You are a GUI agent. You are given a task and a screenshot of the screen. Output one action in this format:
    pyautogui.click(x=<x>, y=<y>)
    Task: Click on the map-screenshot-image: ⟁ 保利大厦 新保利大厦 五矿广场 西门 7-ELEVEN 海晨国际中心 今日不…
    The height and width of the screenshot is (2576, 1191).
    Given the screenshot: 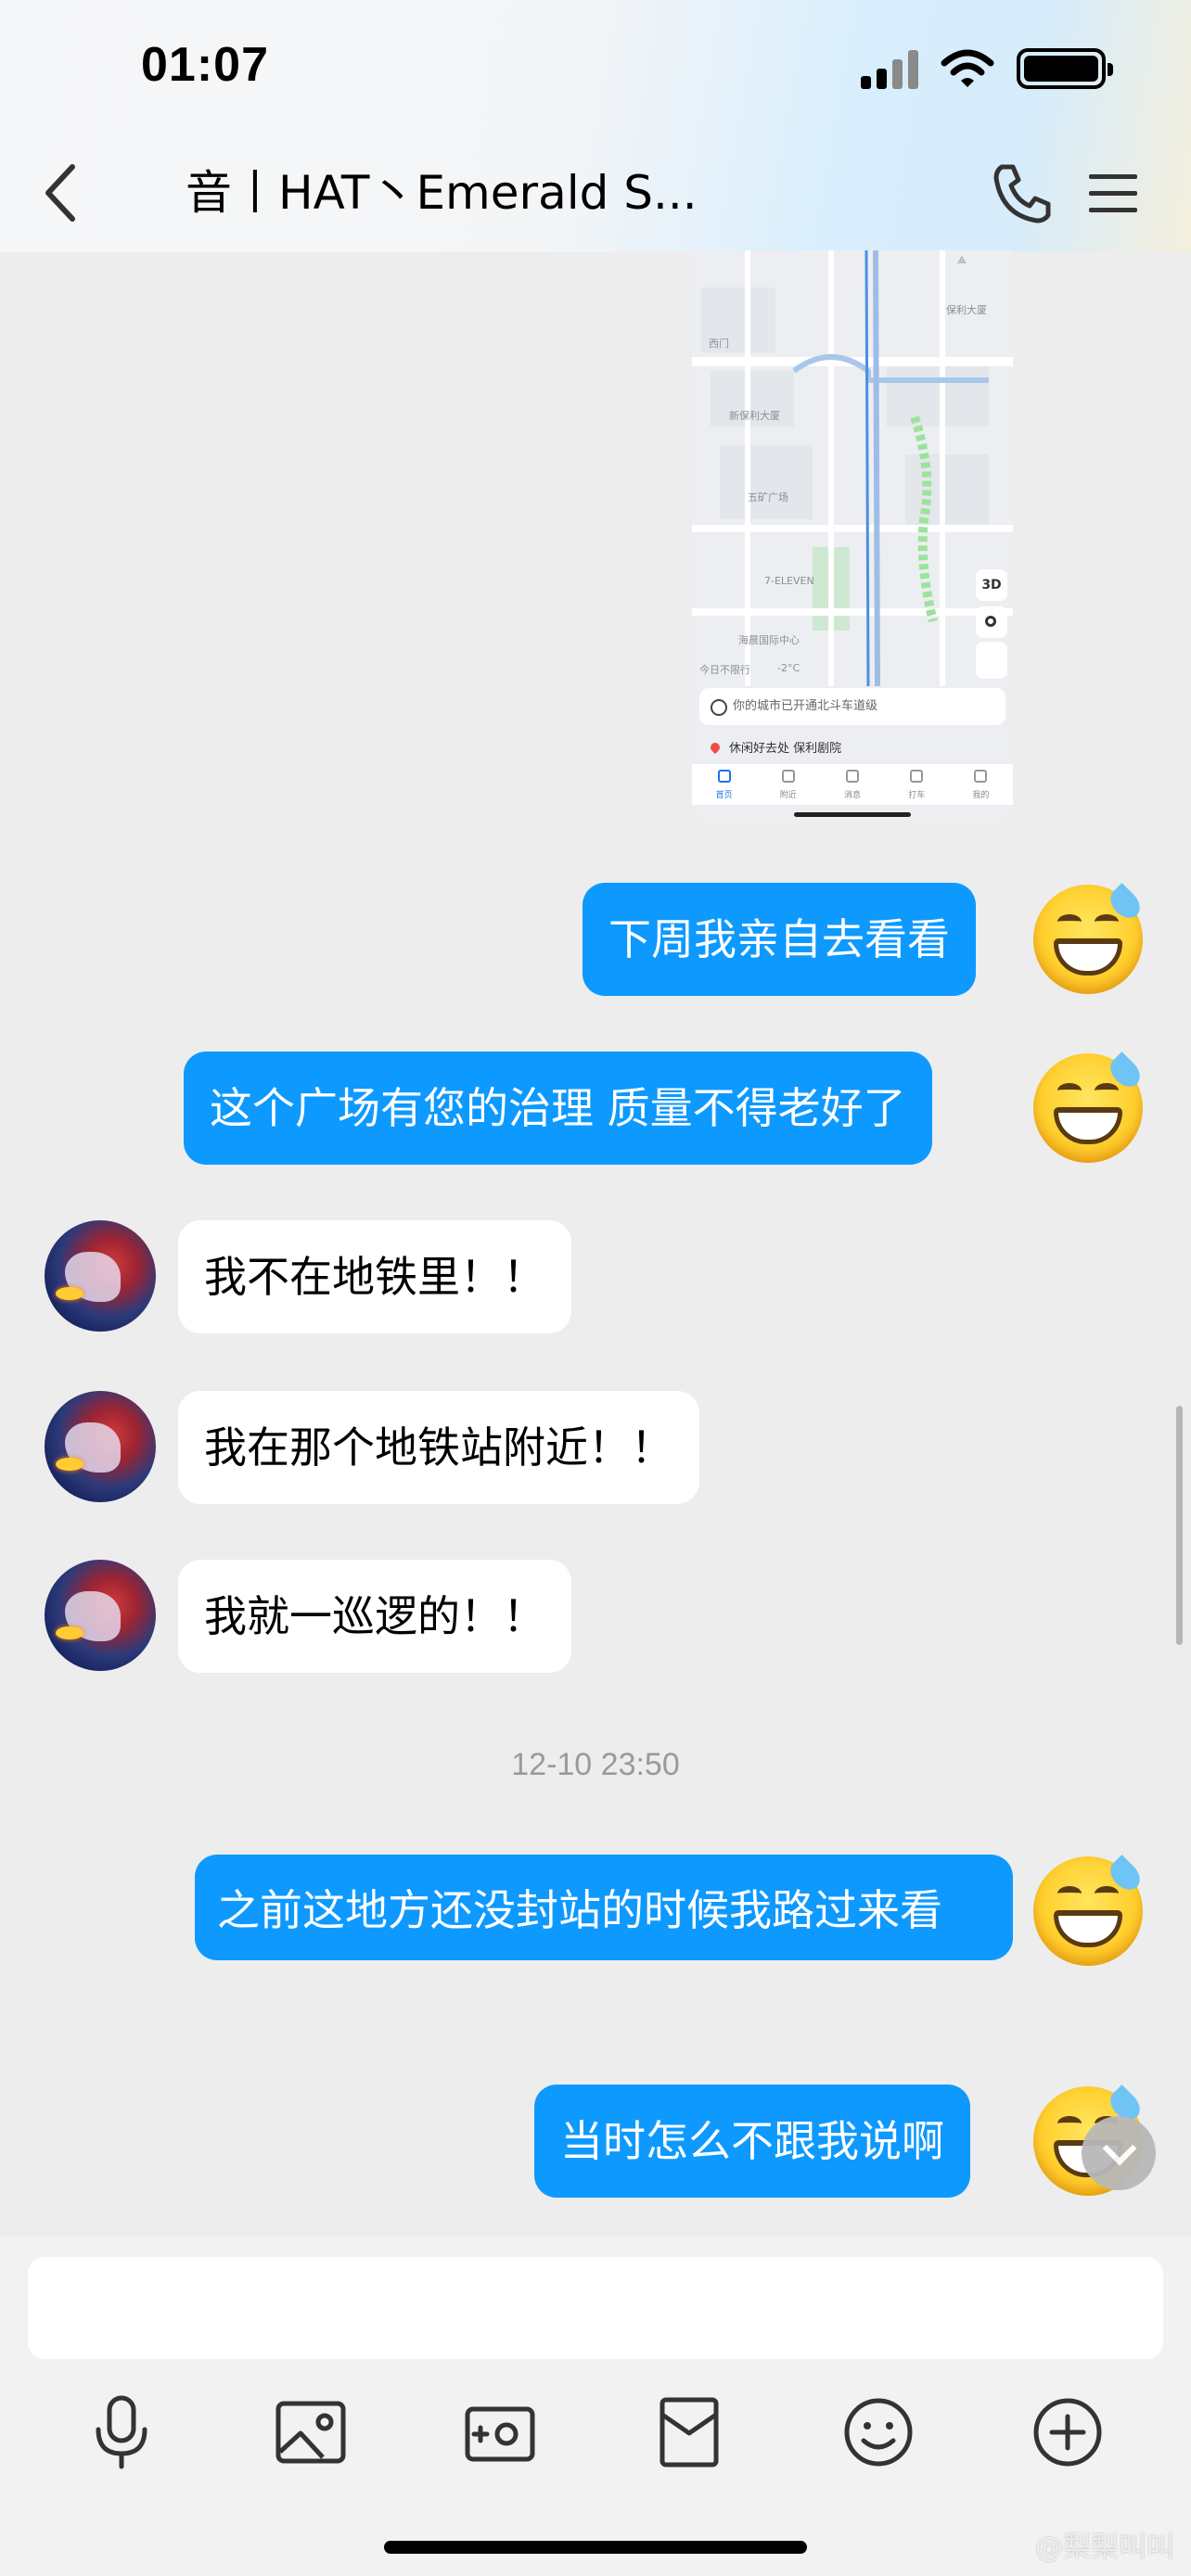 What is the action you would take?
    pyautogui.click(x=853, y=536)
    